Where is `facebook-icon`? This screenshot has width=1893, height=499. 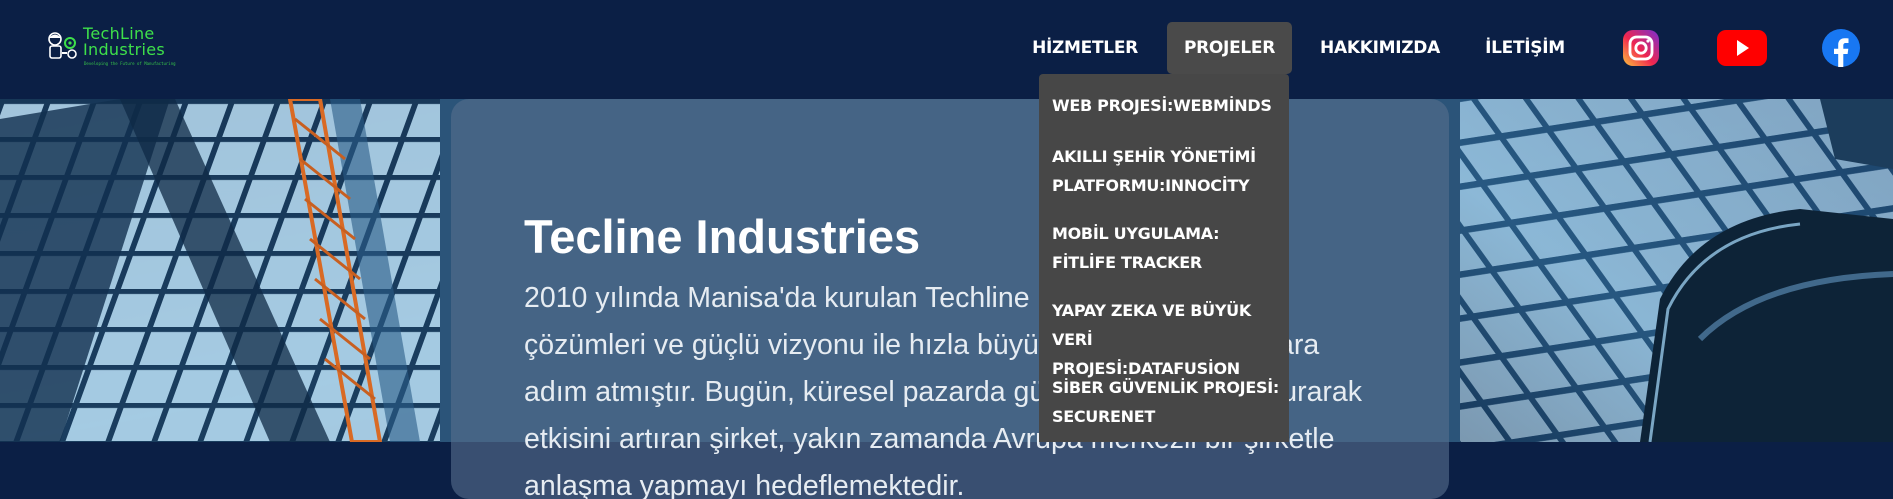 facebook-icon is located at coordinates (1841, 48).